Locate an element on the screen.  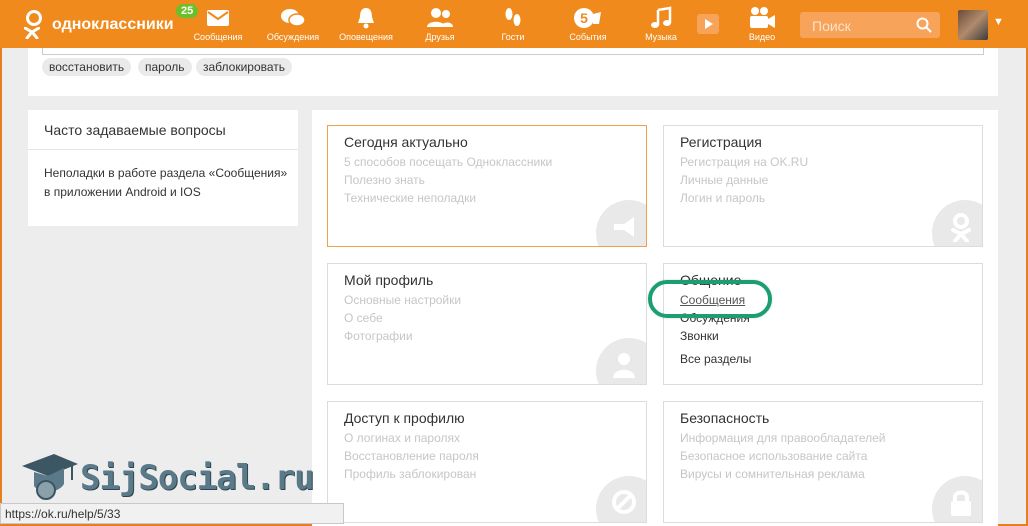
nav-notifications: Оповещения is located at coordinates (366, 26).